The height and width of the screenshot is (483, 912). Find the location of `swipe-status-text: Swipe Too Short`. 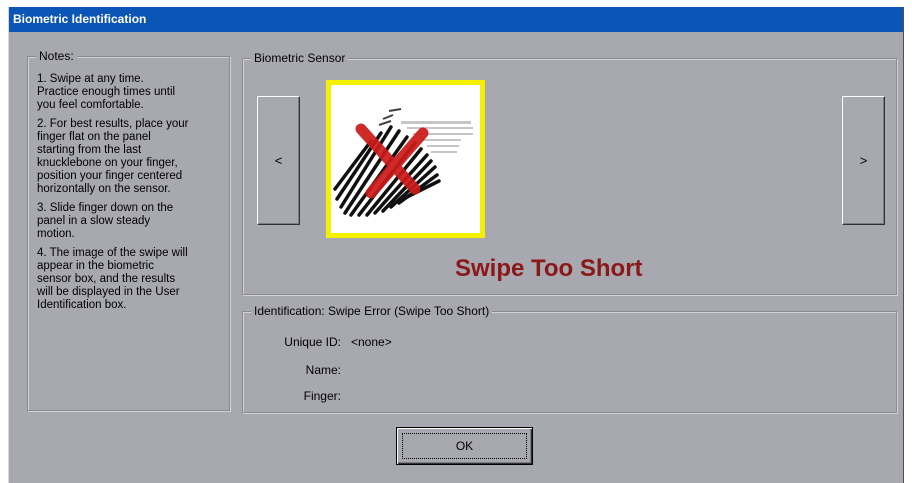

swipe-status-text: Swipe Too Short is located at coordinates (549, 268).